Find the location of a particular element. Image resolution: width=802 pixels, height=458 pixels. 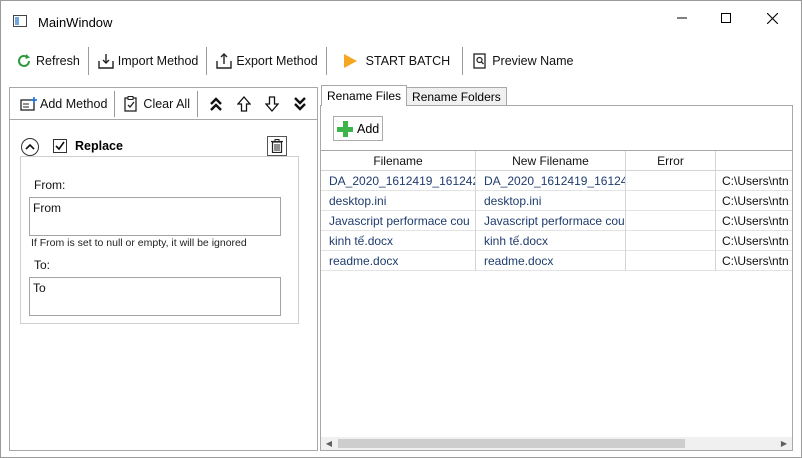

filename-cell: desktop.ini is located at coordinates (398, 201).